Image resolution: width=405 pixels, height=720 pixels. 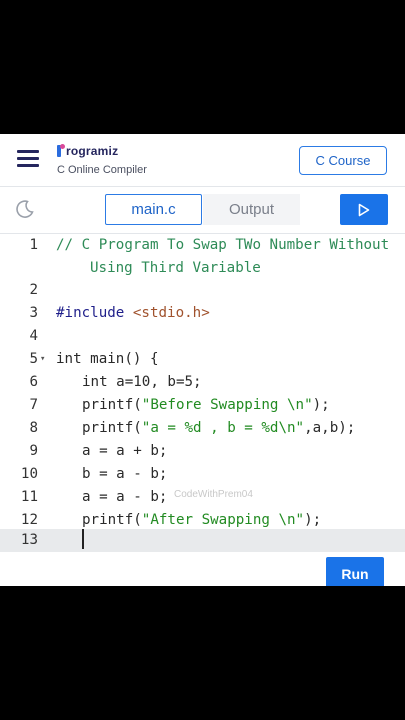 What do you see at coordinates (33, 428) in the screenshot?
I see `line-number: 8` at bounding box center [33, 428].